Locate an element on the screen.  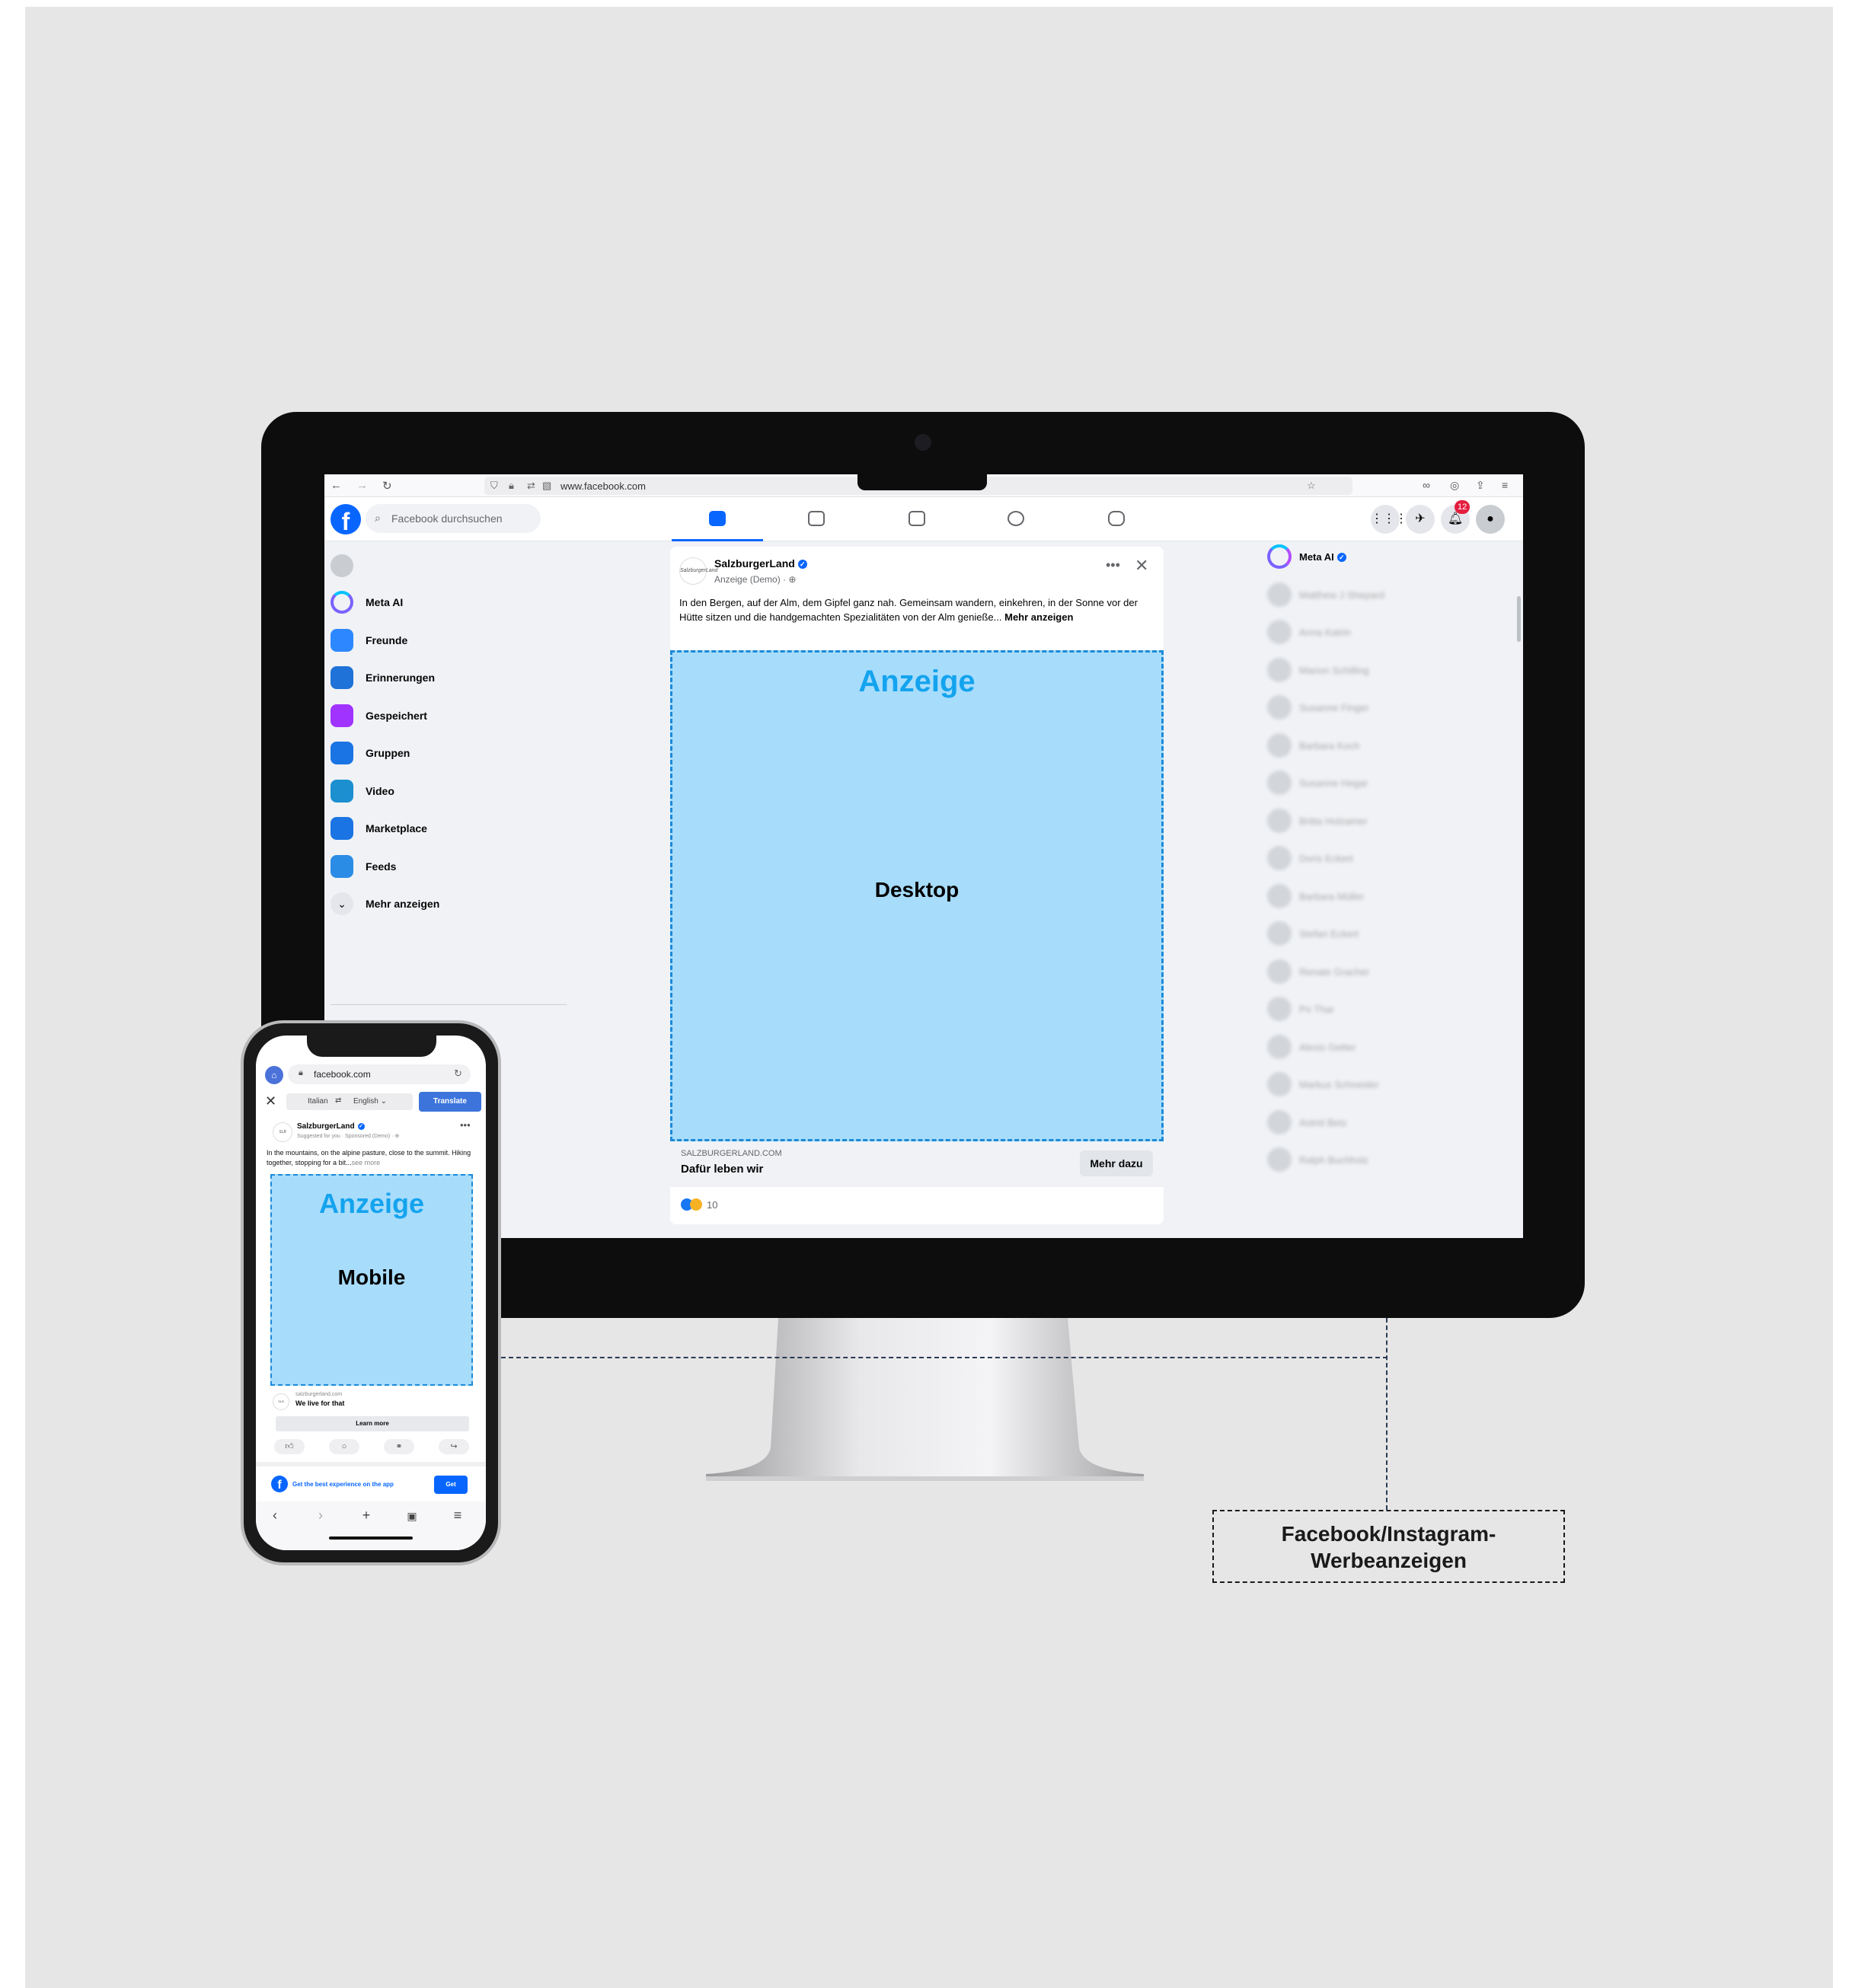
target-language: English ⌄ is located at coordinates (370, 1101).